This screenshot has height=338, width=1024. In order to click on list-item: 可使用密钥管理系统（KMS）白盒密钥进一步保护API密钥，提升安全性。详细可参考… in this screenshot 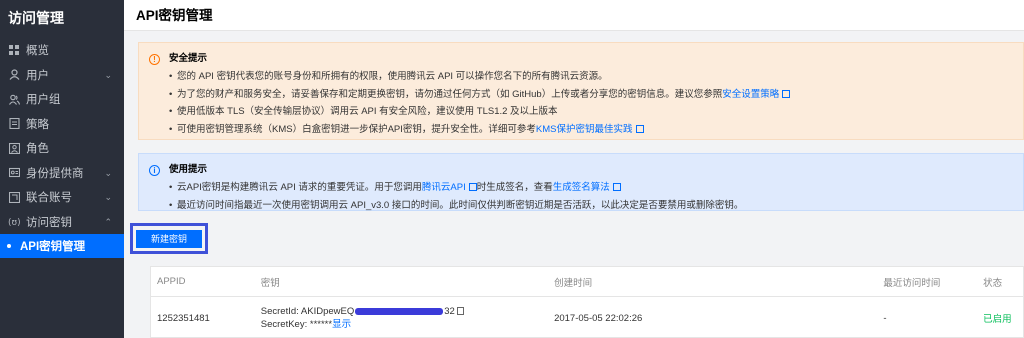, I will do `click(596, 130)`.